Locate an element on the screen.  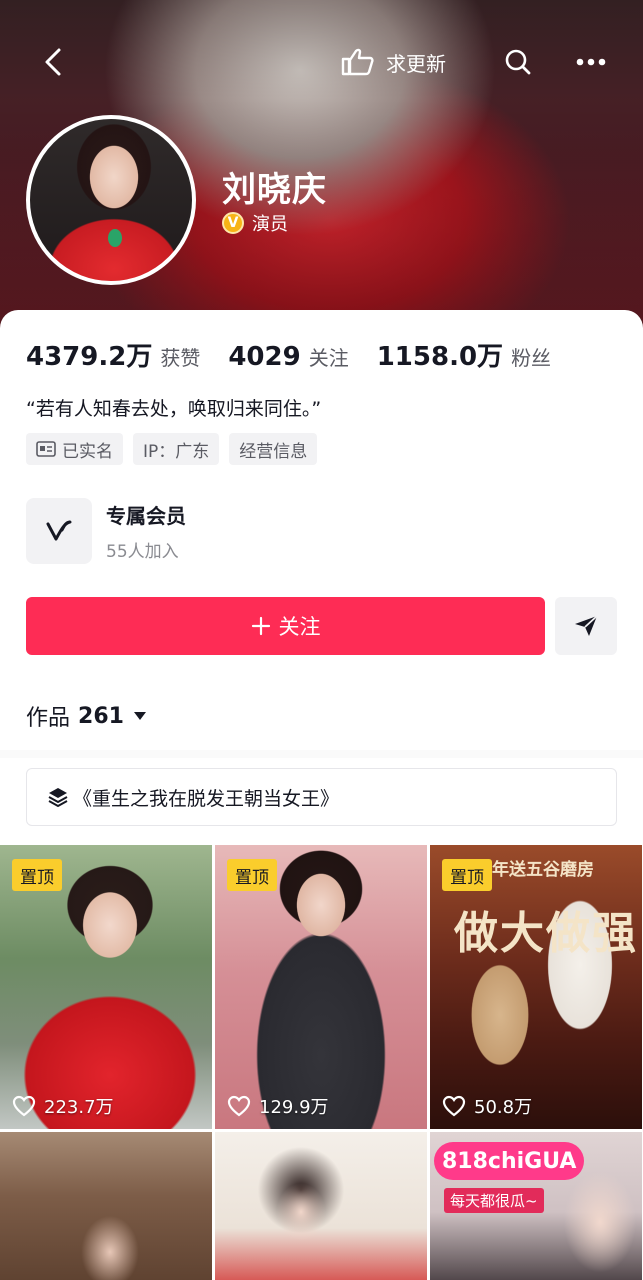
exclusive-membership: 专属会员 55人加入 is located at coordinates (106, 531).